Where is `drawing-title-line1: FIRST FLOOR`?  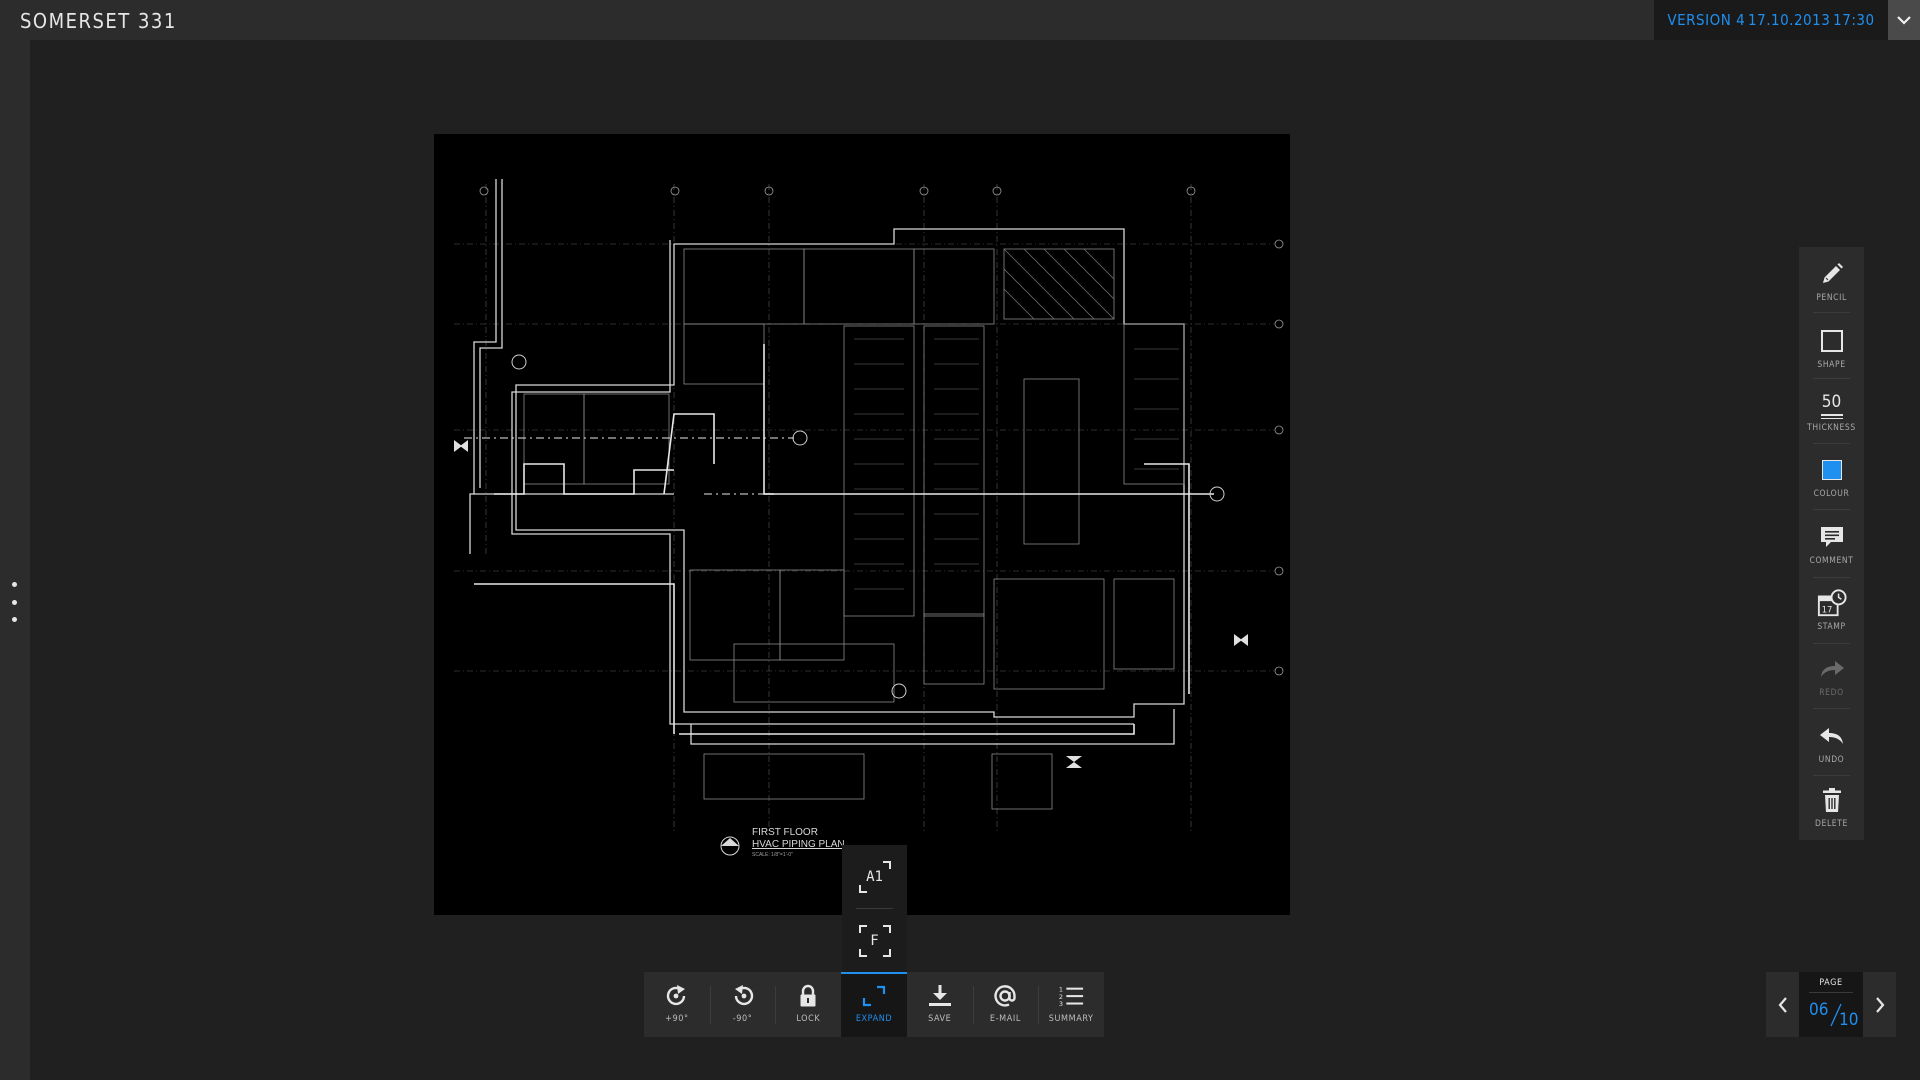
drawing-title-line1: FIRST FLOOR is located at coordinates (785, 832).